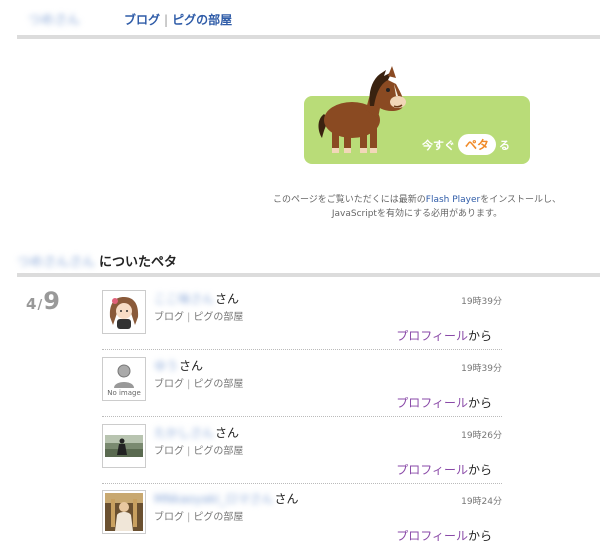 This screenshot has width=600, height=556. I want to click on header-nav: ブログ | ピグの部屋, so click(178, 19).